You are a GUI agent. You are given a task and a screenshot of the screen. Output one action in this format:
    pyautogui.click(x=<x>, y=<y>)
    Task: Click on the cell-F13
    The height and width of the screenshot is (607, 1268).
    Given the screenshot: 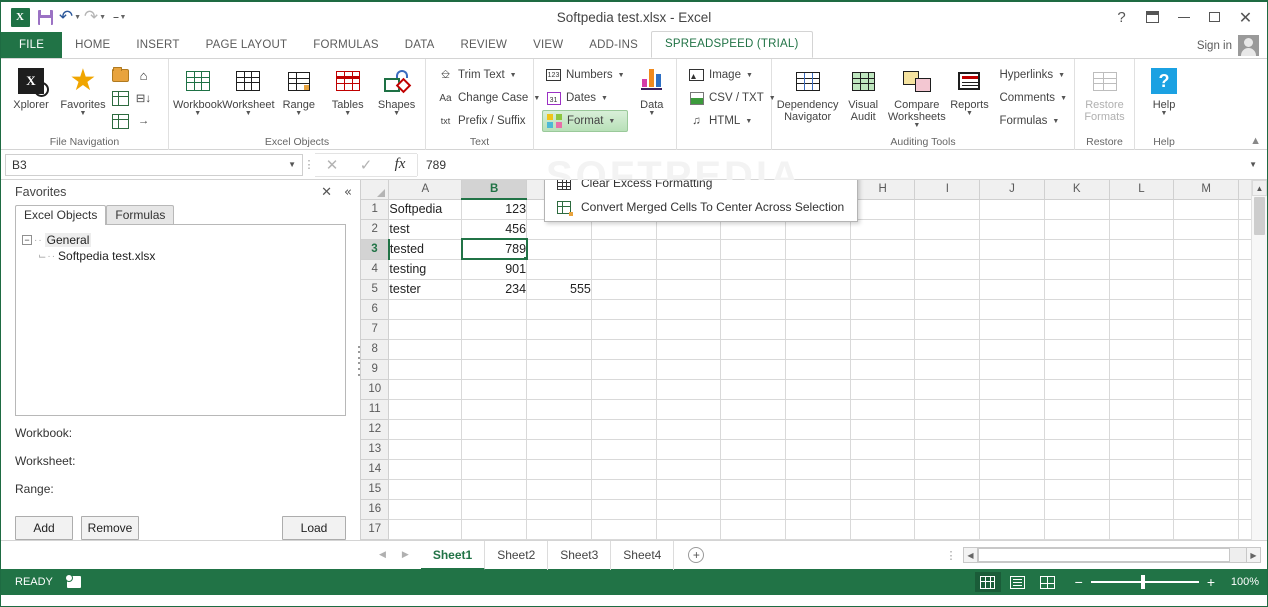 What is the action you would take?
    pyautogui.click(x=753, y=449)
    